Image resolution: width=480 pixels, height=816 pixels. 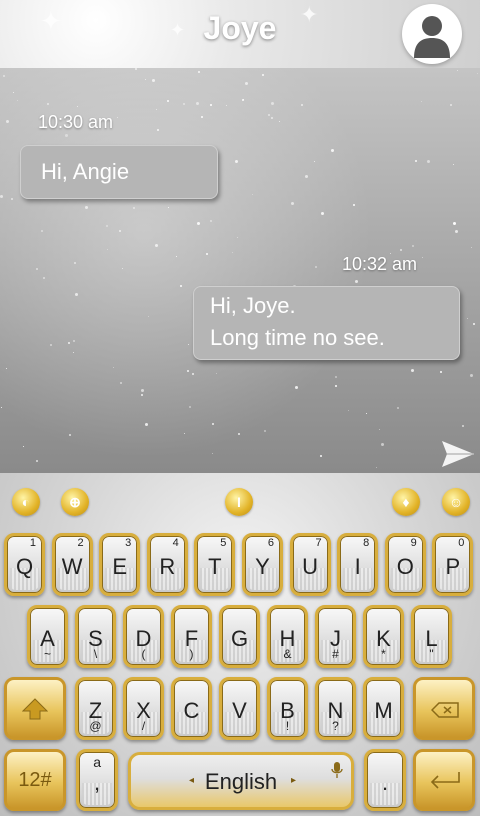 What do you see at coordinates (358, 564) in the screenshot?
I see `key-i: 8I` at bounding box center [358, 564].